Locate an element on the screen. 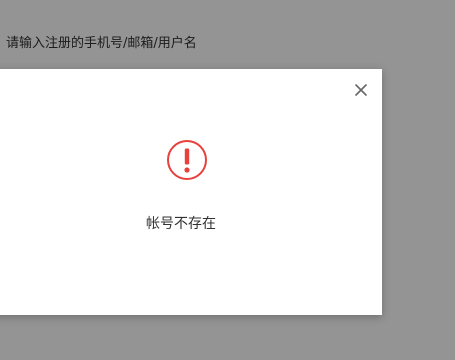 Image resolution: width=455 pixels, height=360 pixels. exclamation-circle-icon is located at coordinates (187, 160).